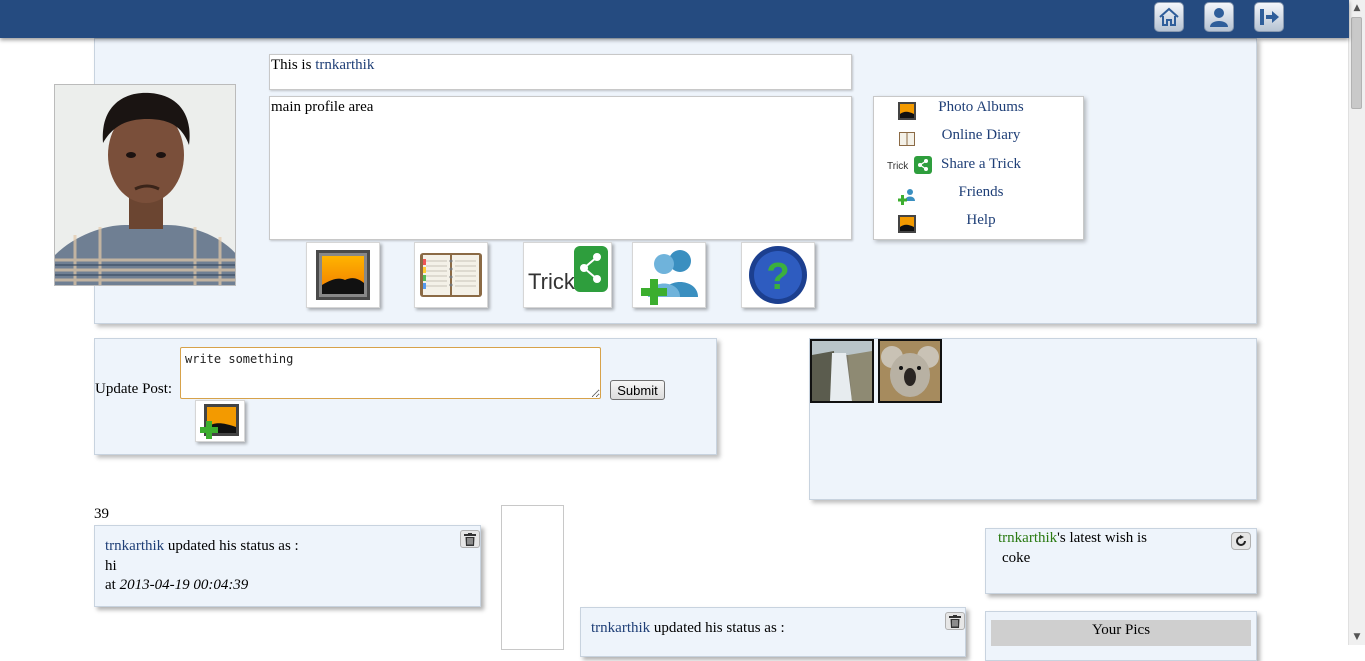 The width and height of the screenshot is (1365, 661). I want to click on profile-portrait-image, so click(145, 185).